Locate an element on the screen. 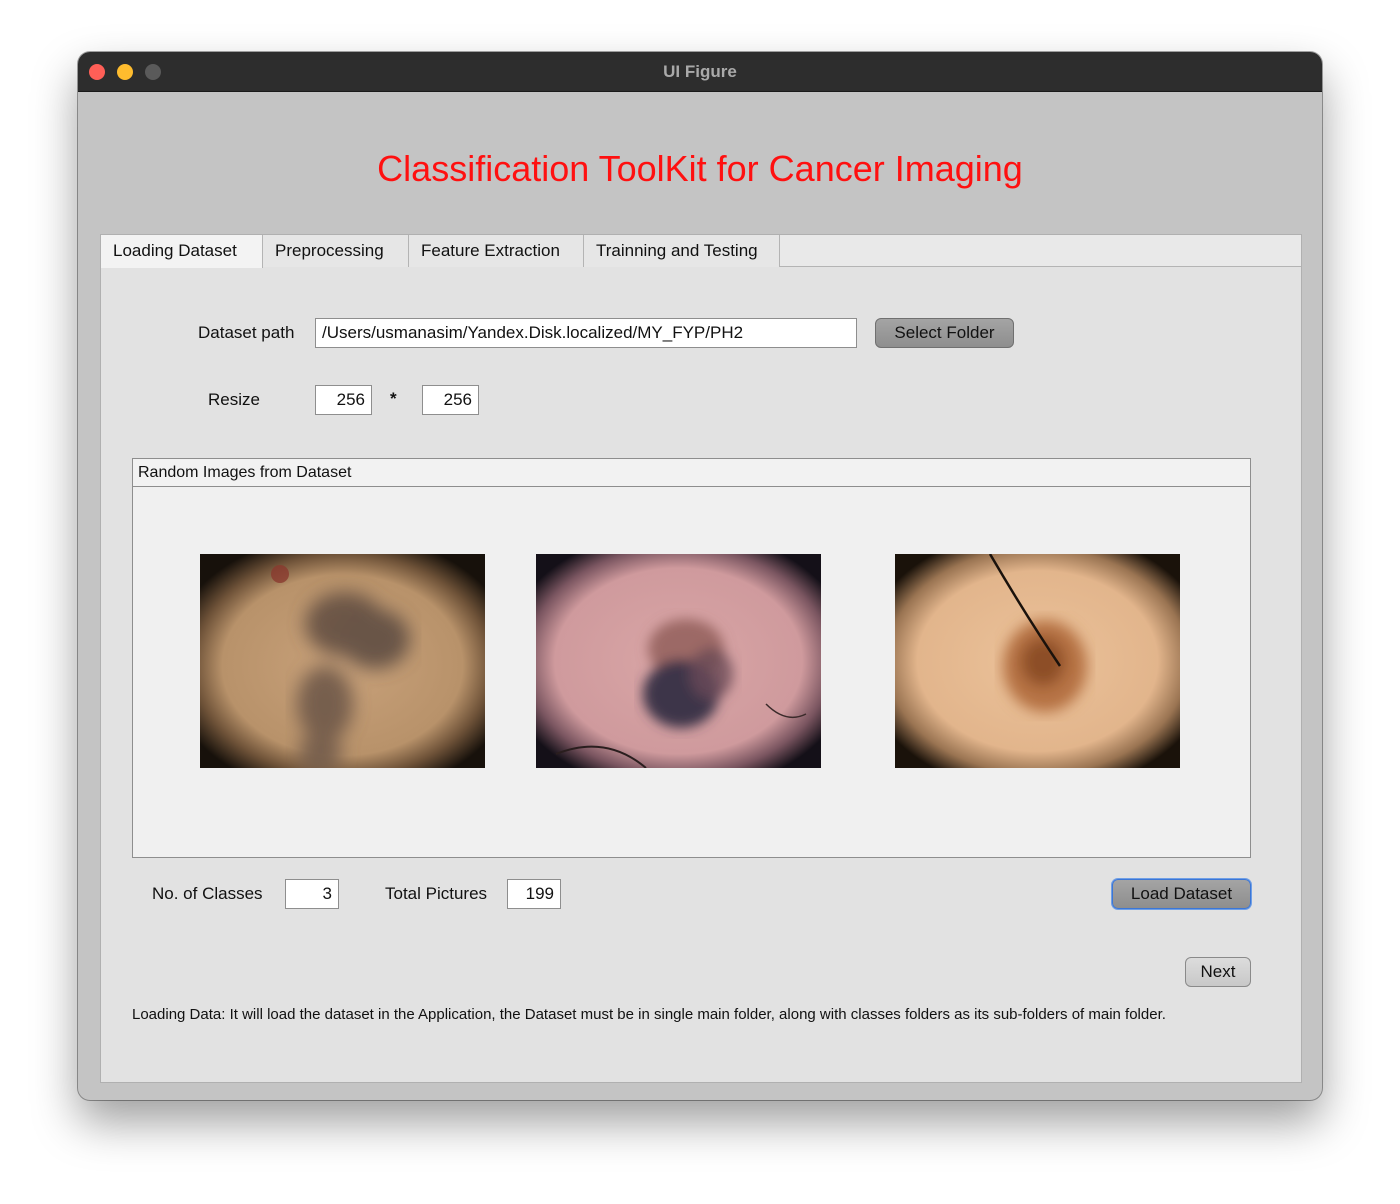 This screenshot has width=1400, height=1204. tab-loading-dataset: Loading Dataset is located at coordinates (182, 251).